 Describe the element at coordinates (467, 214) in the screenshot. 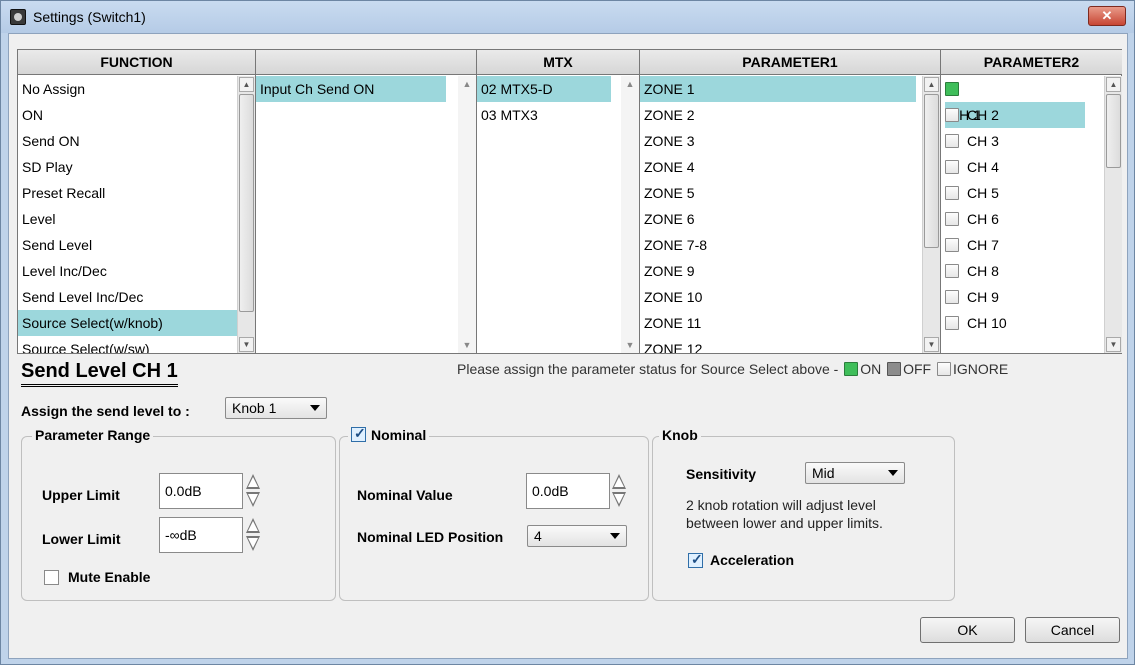

I see `sub-scrollbar: ▲ ▼` at that location.